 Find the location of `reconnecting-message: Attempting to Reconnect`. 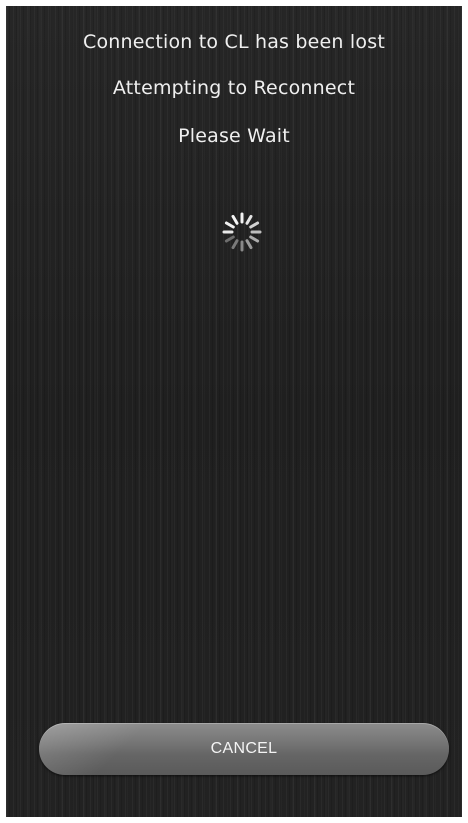

reconnecting-message: Attempting to Reconnect is located at coordinates (234, 88).